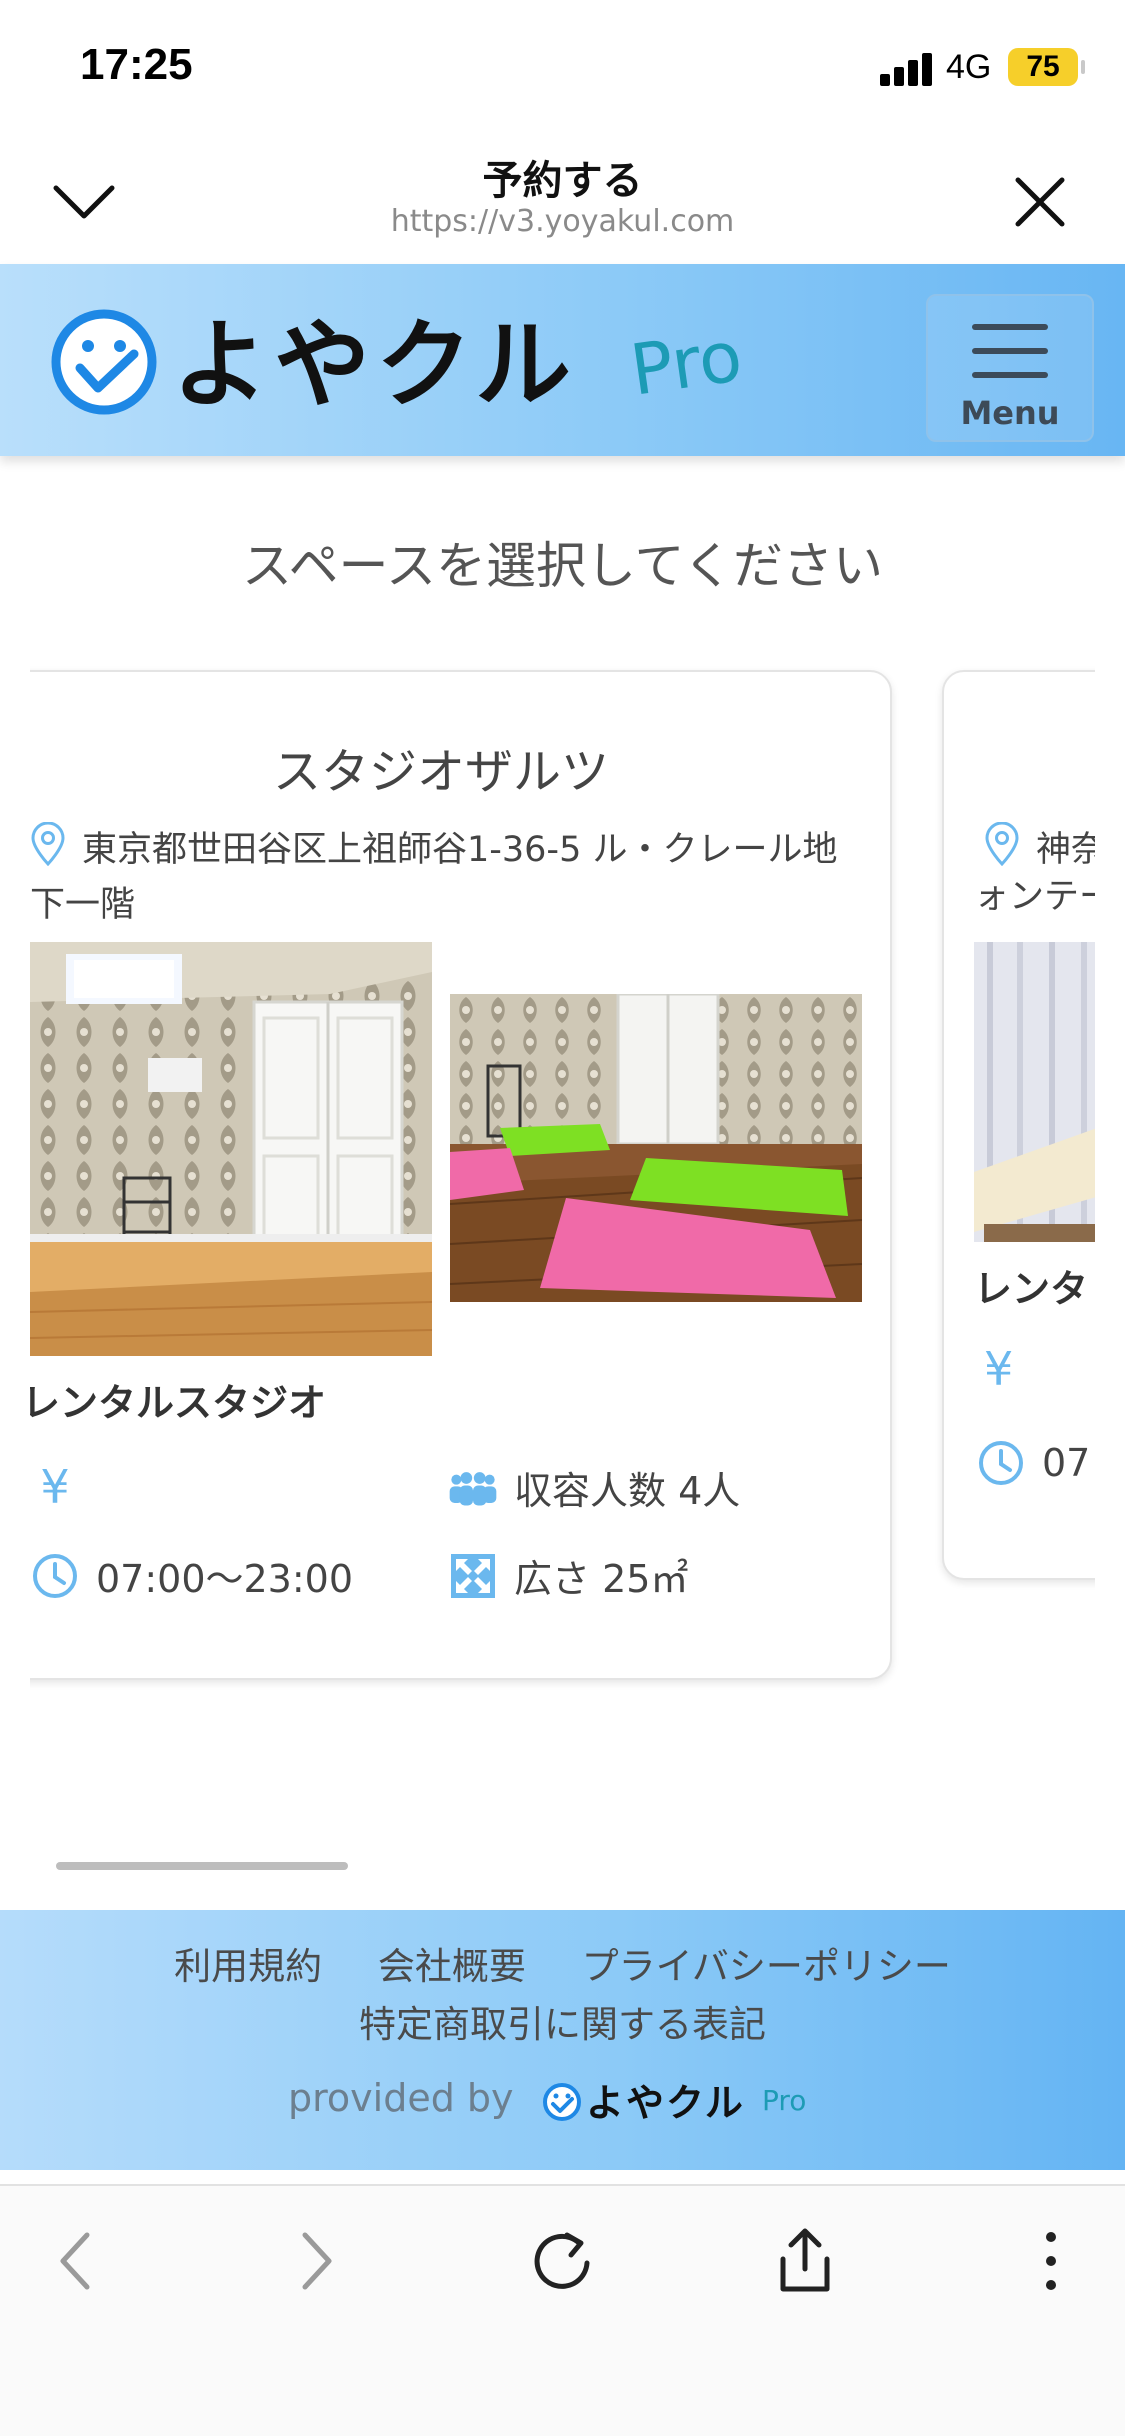 Image resolution: width=1125 pixels, height=2436 pixels. What do you see at coordinates (225, 1579) in the screenshot?
I see `hours-text: 07:00〜23:00` at bounding box center [225, 1579].